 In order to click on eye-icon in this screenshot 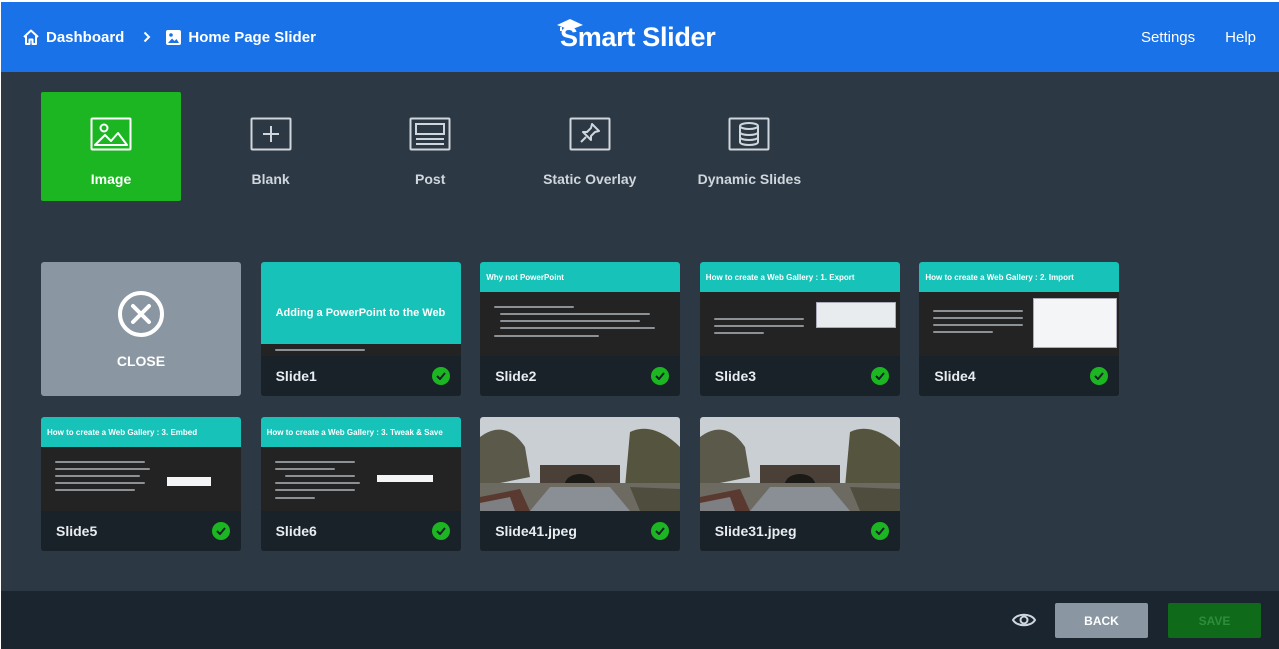, I will do `click(1024, 622)`.